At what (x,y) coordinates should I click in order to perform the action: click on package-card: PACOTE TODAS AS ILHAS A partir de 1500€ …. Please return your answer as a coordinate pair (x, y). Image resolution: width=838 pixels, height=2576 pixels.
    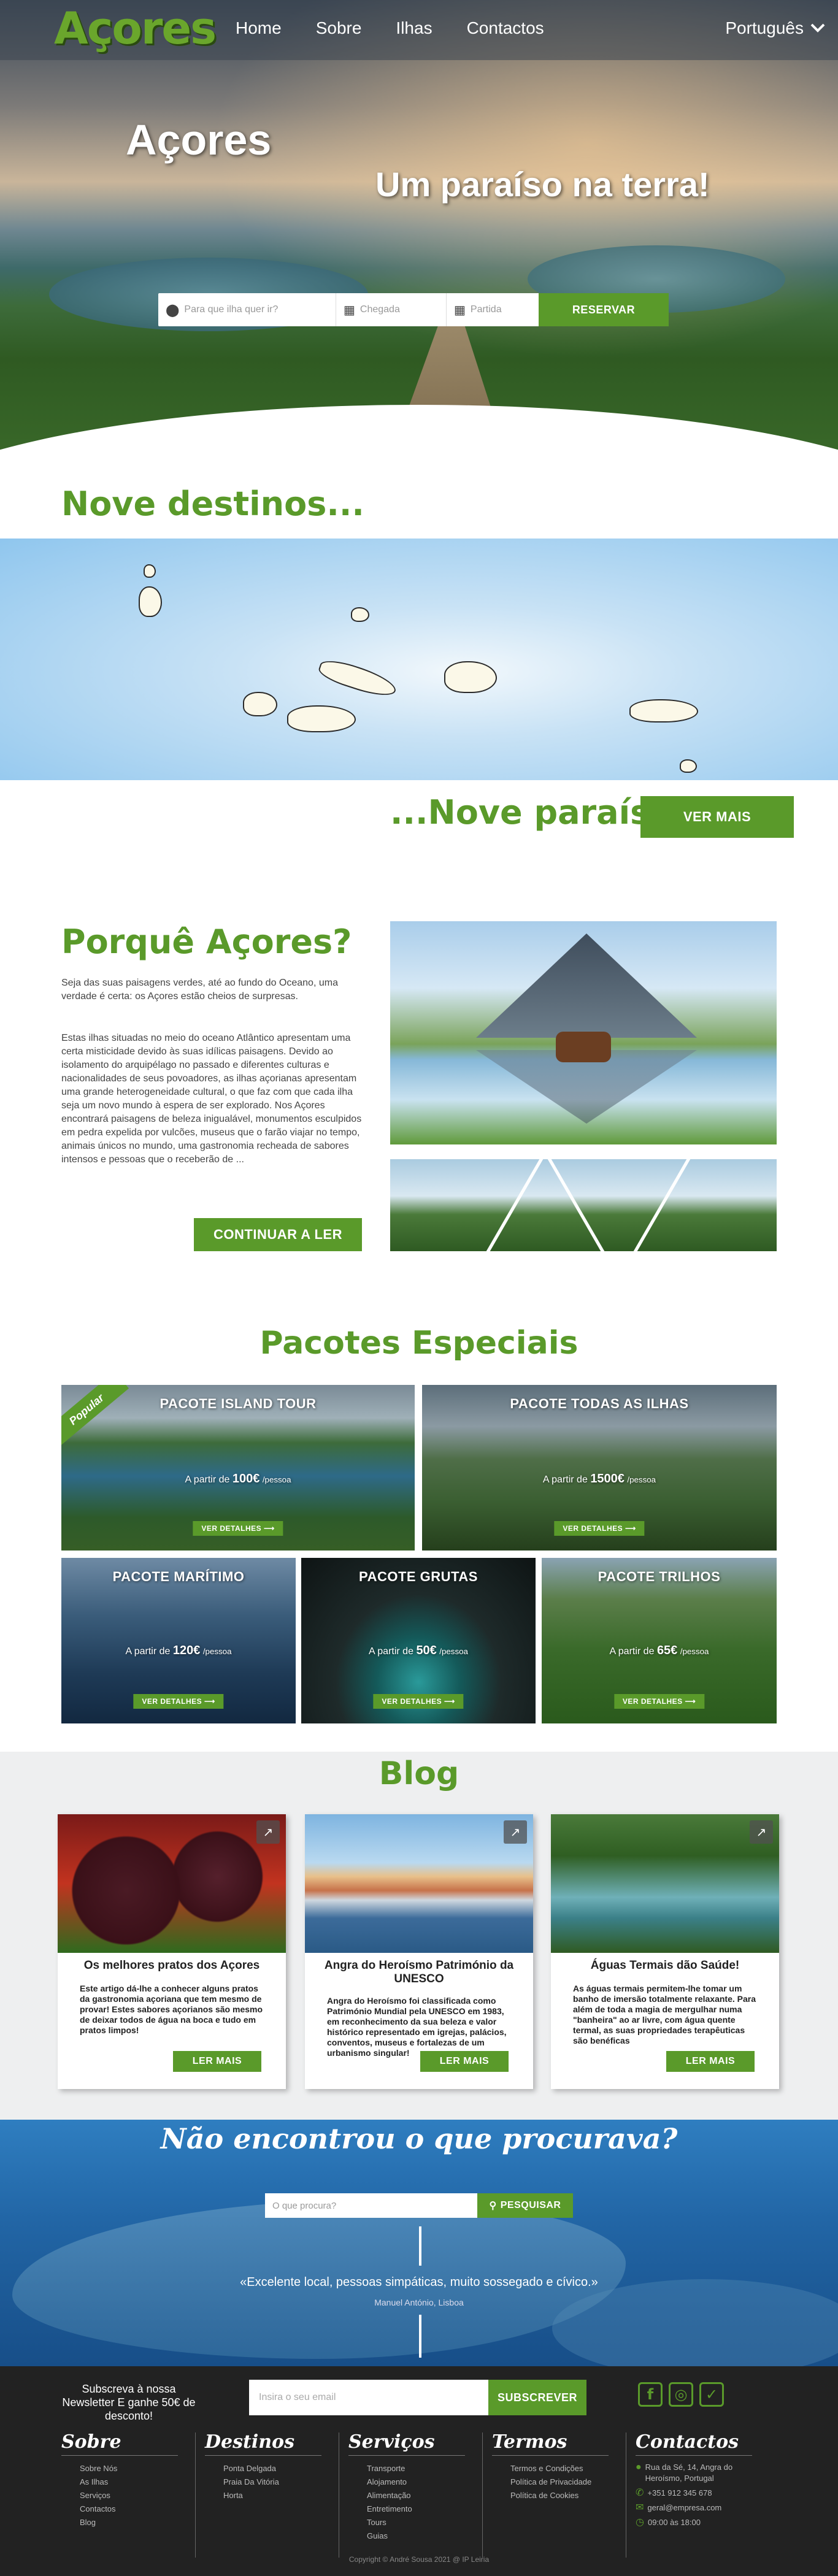
    Looking at the image, I should click on (599, 1468).